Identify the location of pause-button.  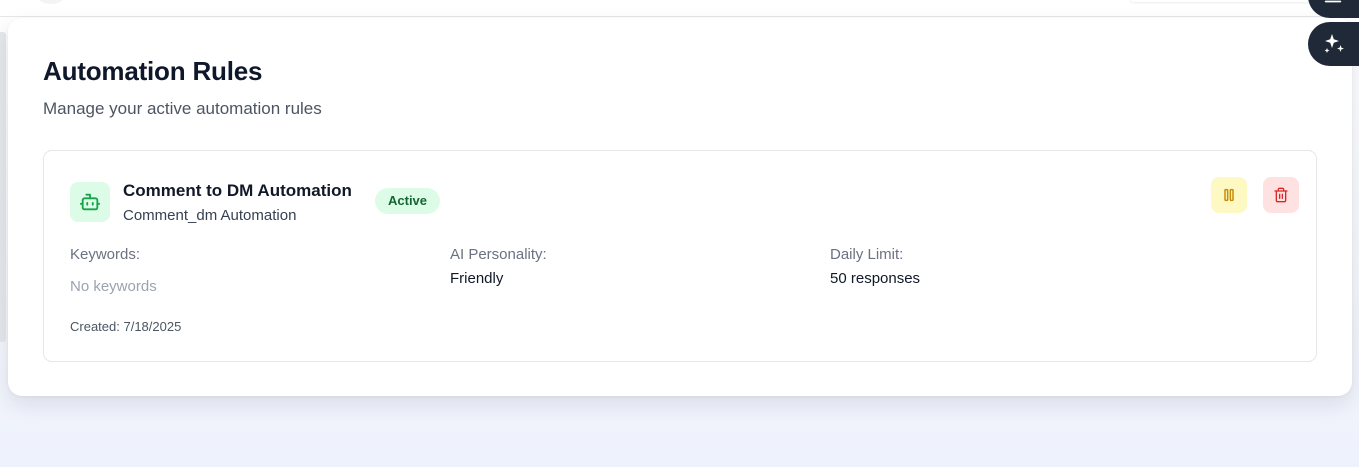
(1229, 195).